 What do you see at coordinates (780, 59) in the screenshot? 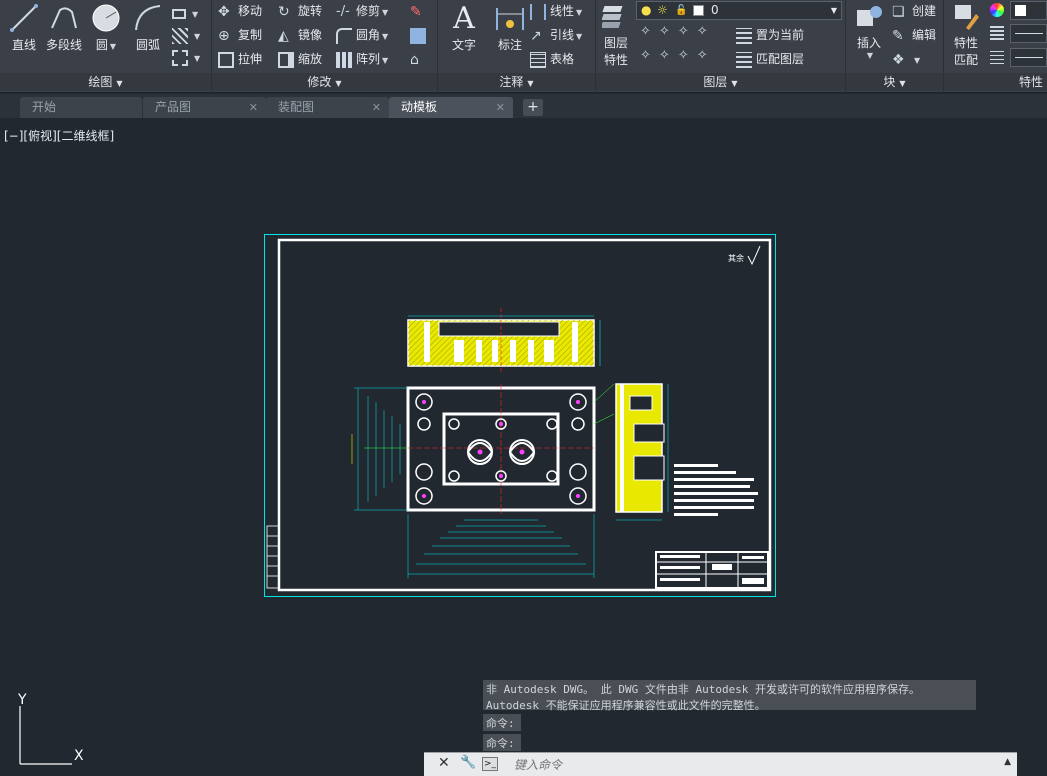
I see `match-layer-label: 匹配图层` at bounding box center [780, 59].